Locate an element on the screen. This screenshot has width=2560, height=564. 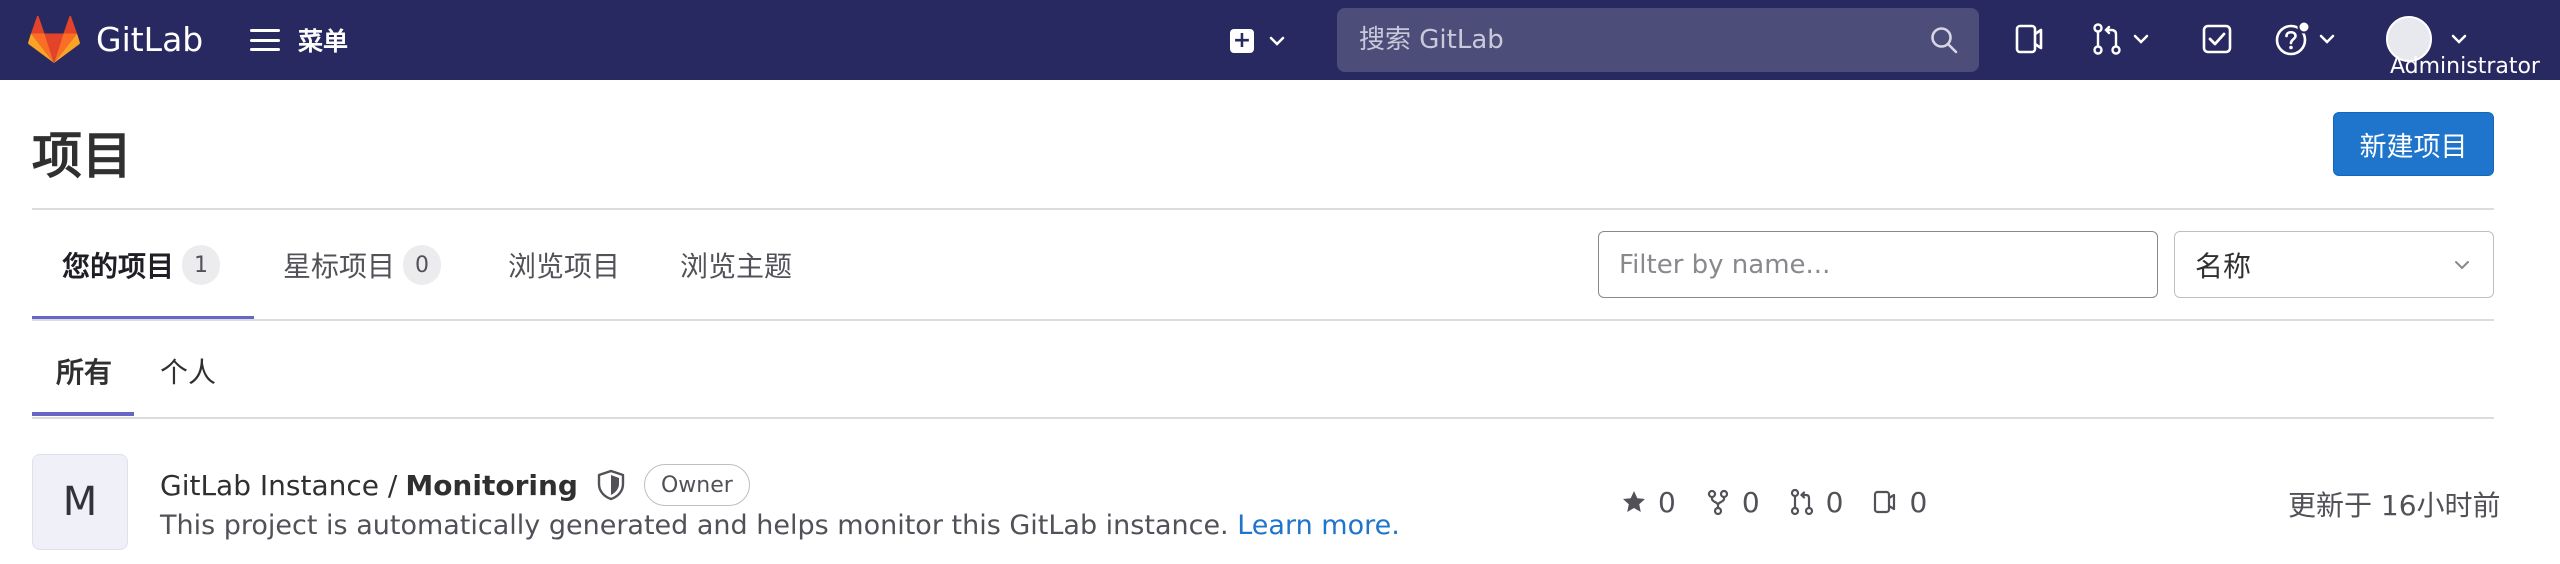
search-box is located at coordinates (1658, 40).